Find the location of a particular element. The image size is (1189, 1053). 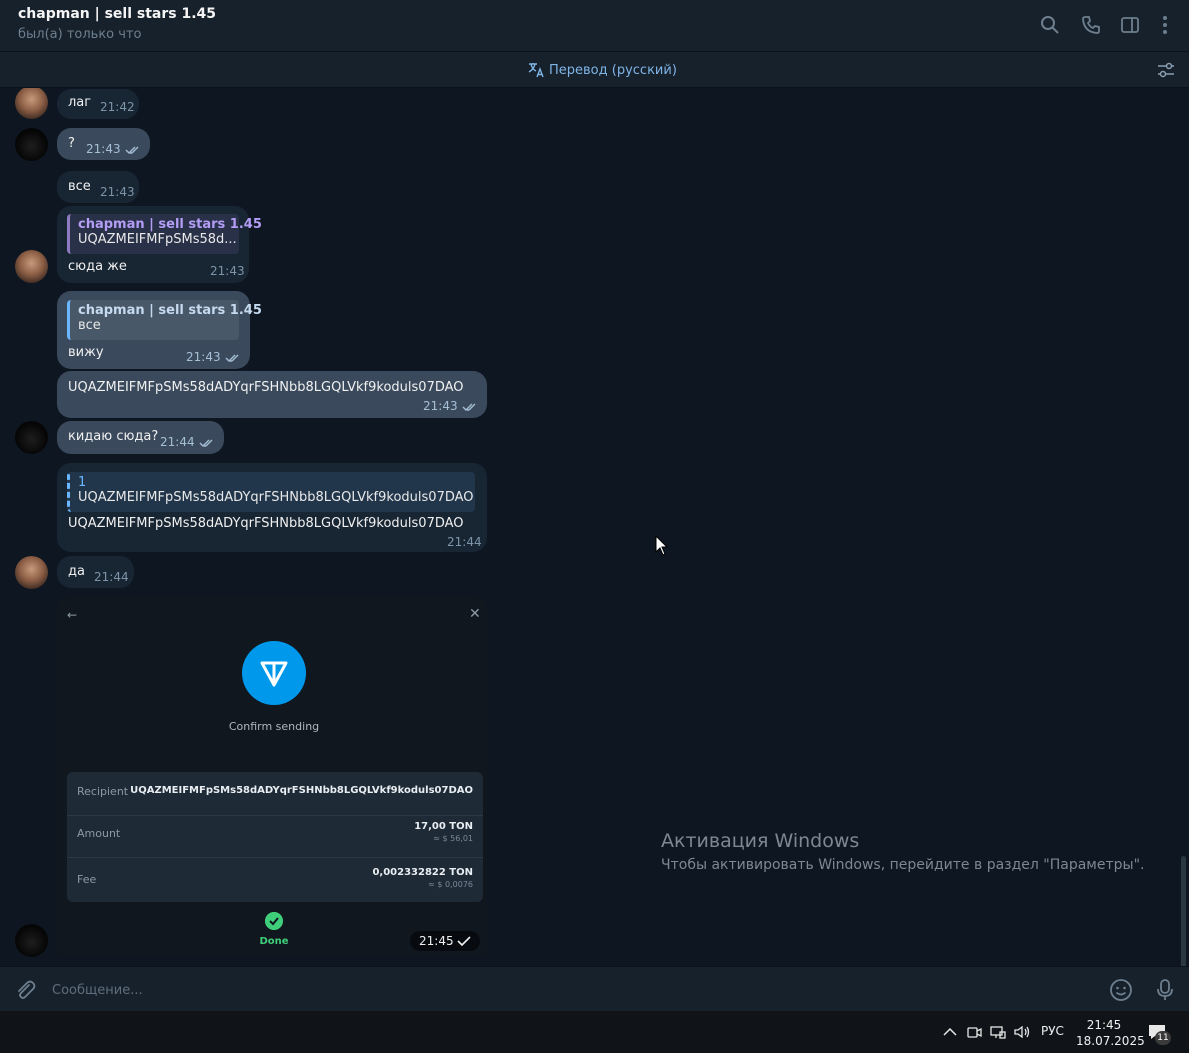

notification-center-button: 11 is located at coordinates (1159, 1034).